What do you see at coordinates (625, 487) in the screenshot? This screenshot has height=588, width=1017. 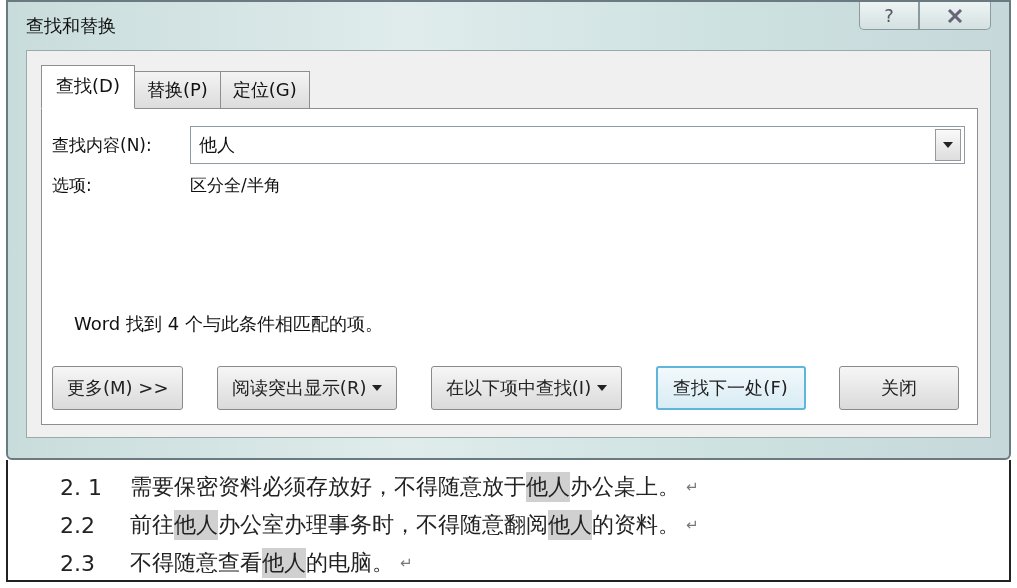 I see `document-text: 办公桌上。` at bounding box center [625, 487].